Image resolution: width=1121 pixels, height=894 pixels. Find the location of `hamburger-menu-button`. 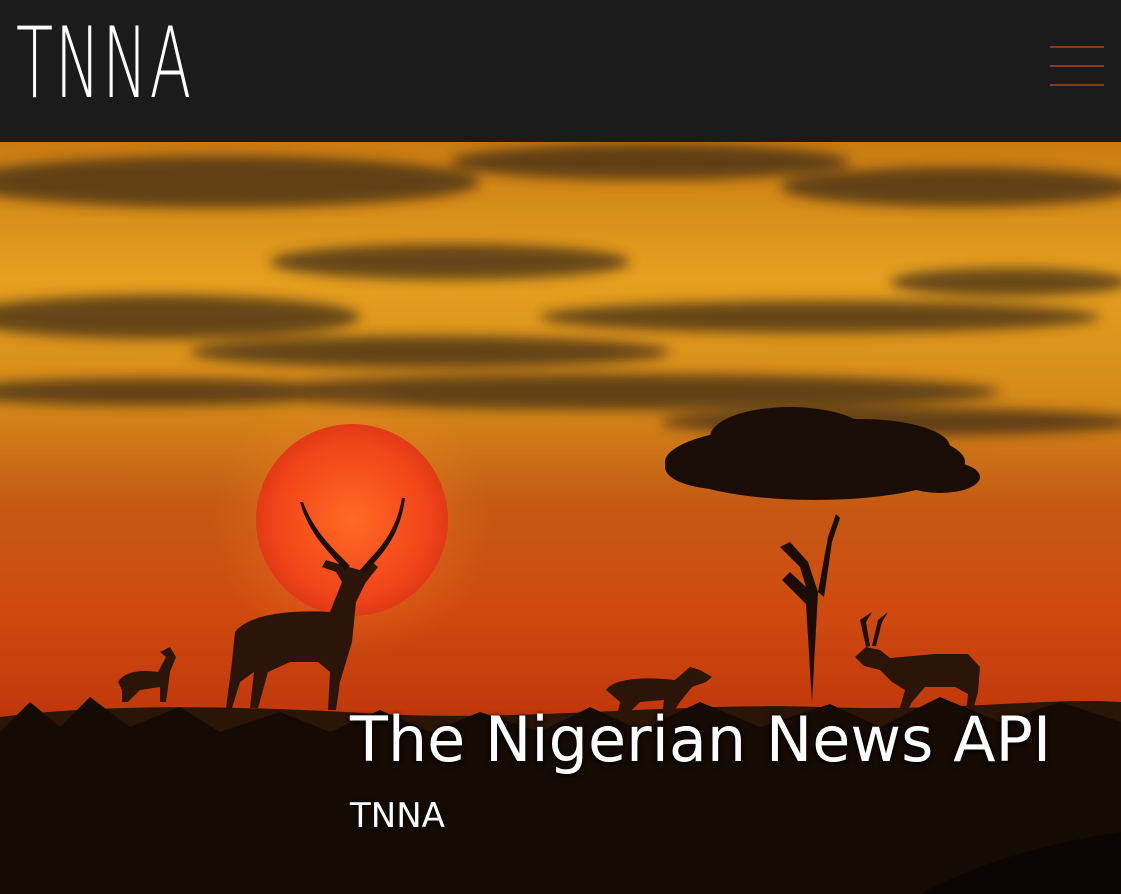

hamburger-menu-button is located at coordinates (1077, 67).